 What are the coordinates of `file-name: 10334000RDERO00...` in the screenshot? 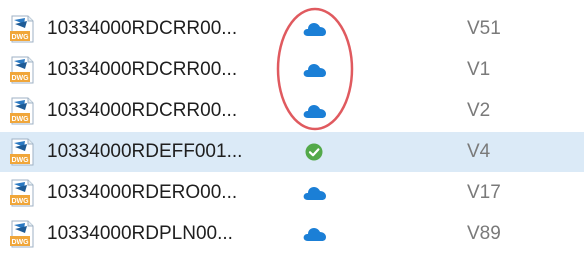 It's located at (142, 192).